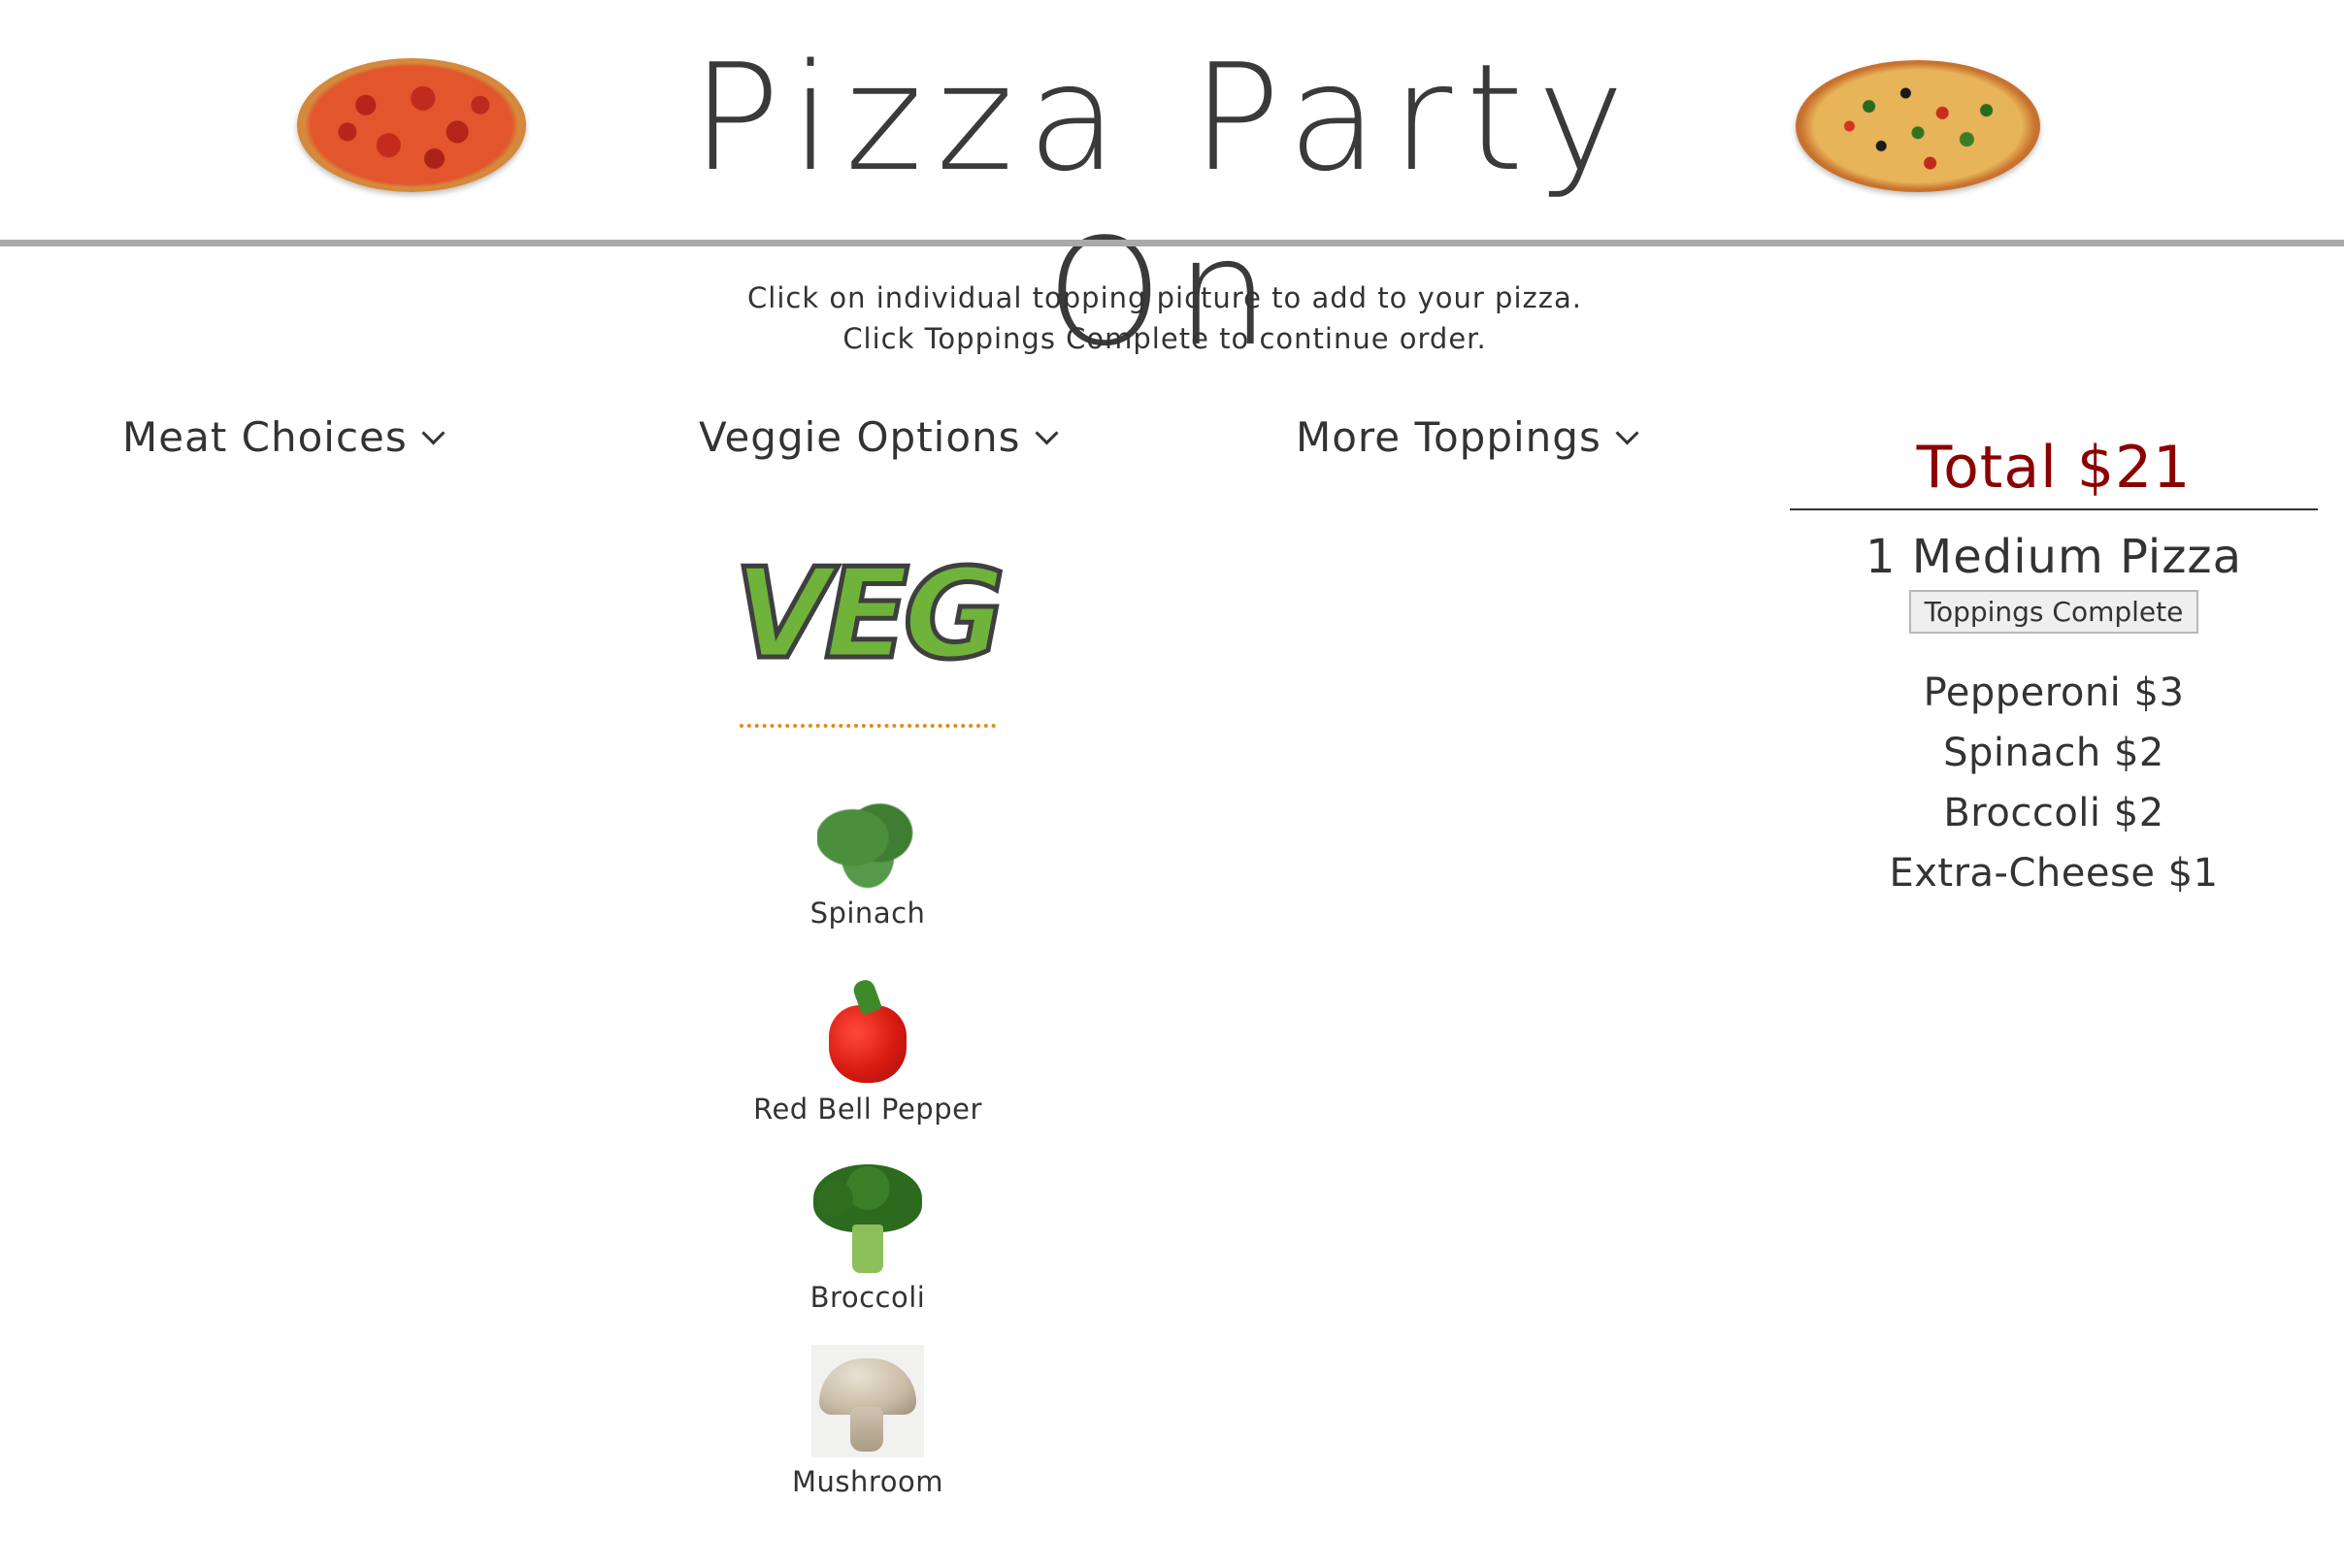  I want to click on topping-spinach: Spinach, so click(867, 863).